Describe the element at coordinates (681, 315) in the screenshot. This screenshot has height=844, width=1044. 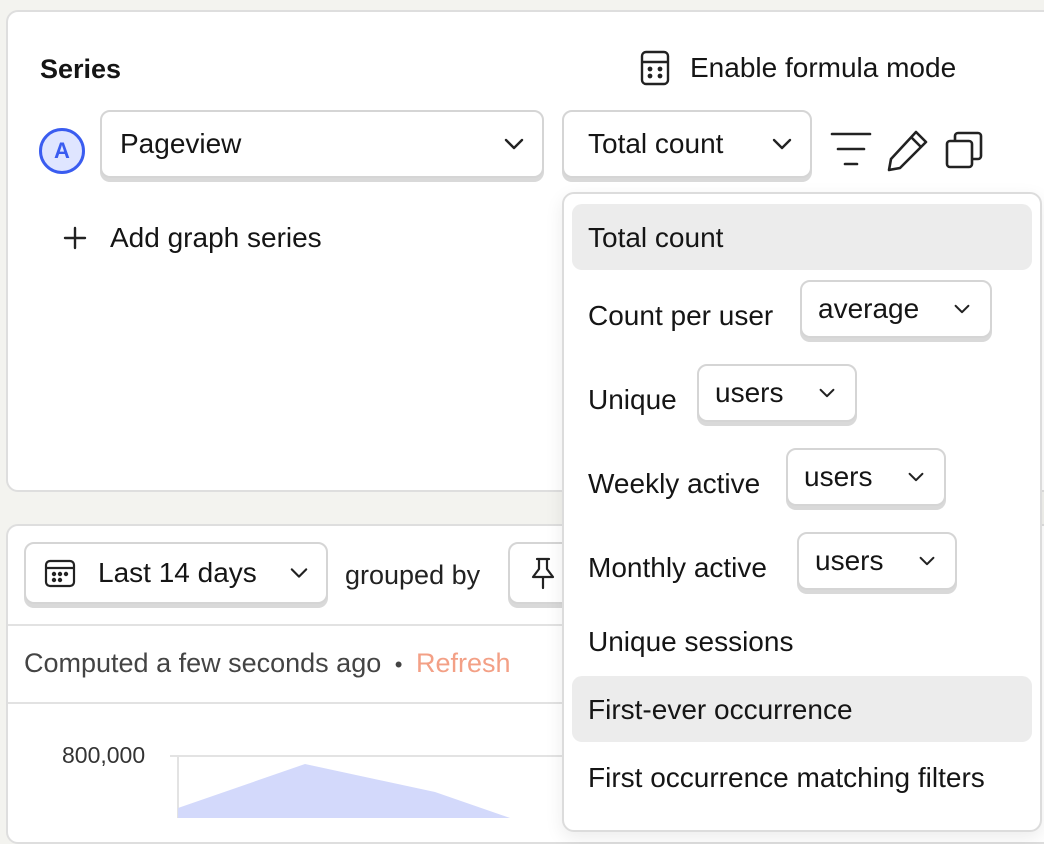
I see `menu-item-label: Count per user` at that location.